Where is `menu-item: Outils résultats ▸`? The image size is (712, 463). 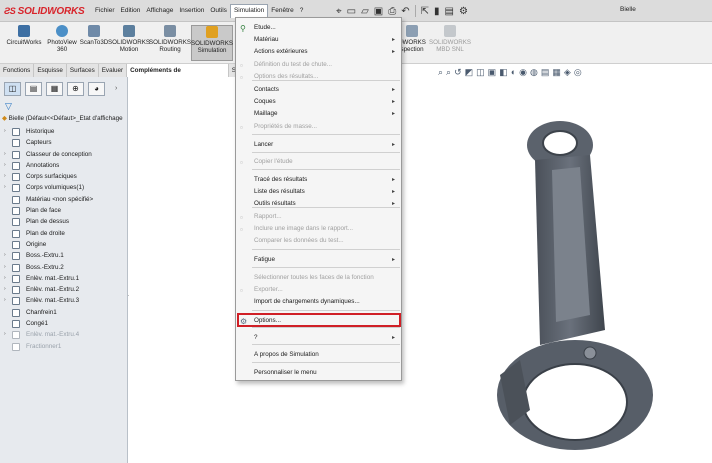
menu-item: Outils résultats ▸ is located at coordinates (318, 204).